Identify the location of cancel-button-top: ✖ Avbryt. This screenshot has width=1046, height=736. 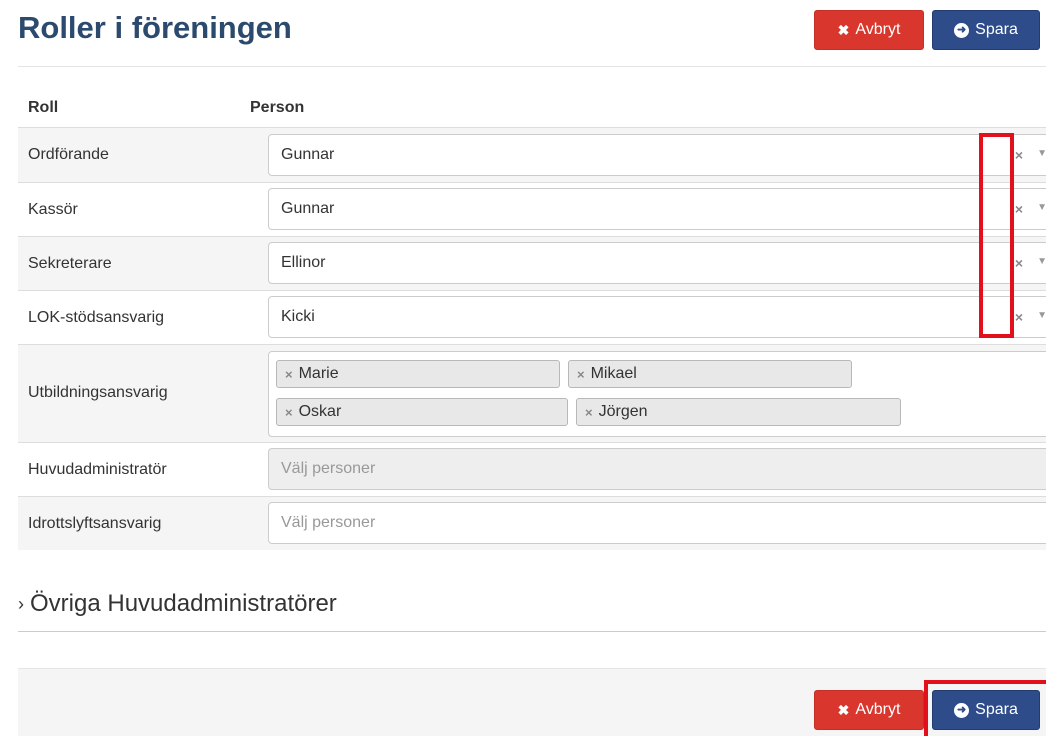
(869, 30).